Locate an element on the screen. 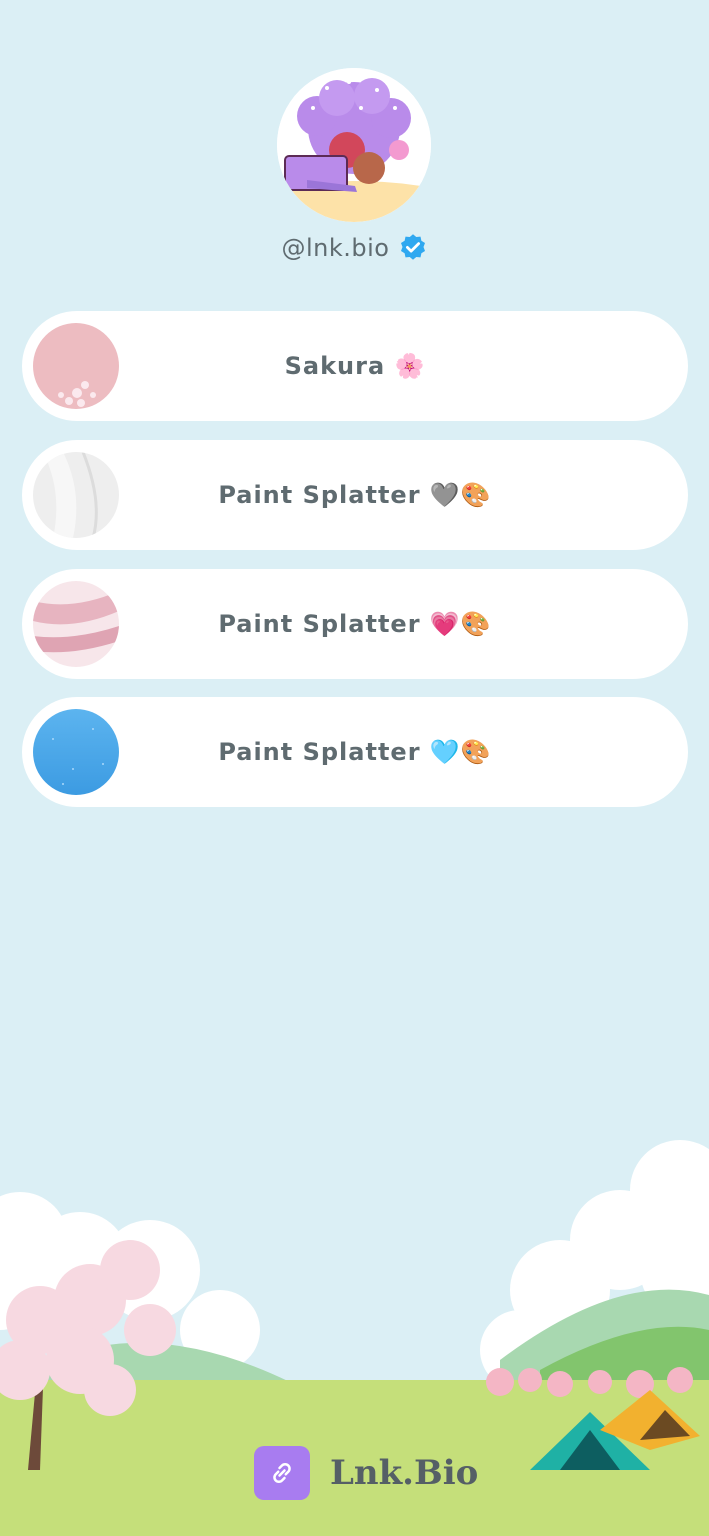  link-label: Paint Splatter 💗🎨 is located at coordinates (355, 624).